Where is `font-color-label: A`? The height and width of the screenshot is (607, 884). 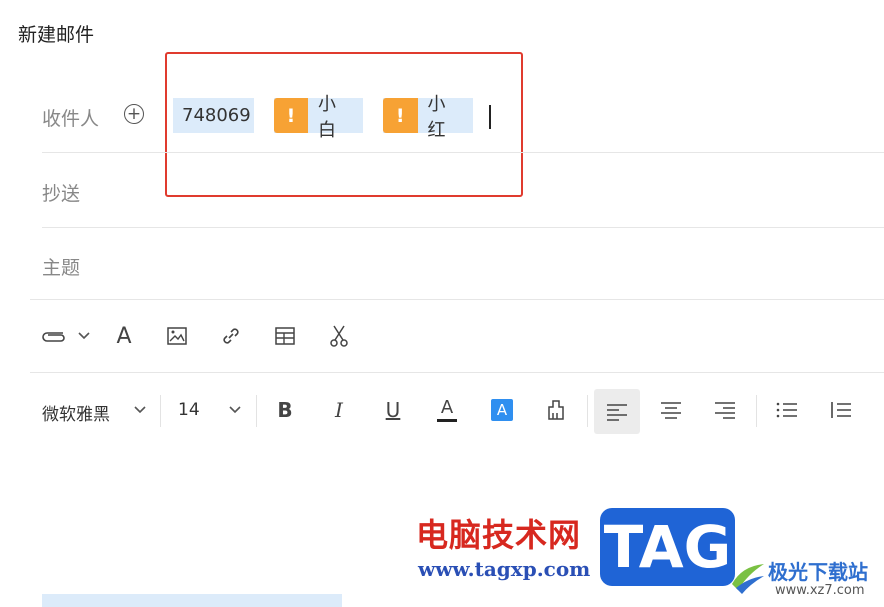 font-color-label: A is located at coordinates (447, 407).